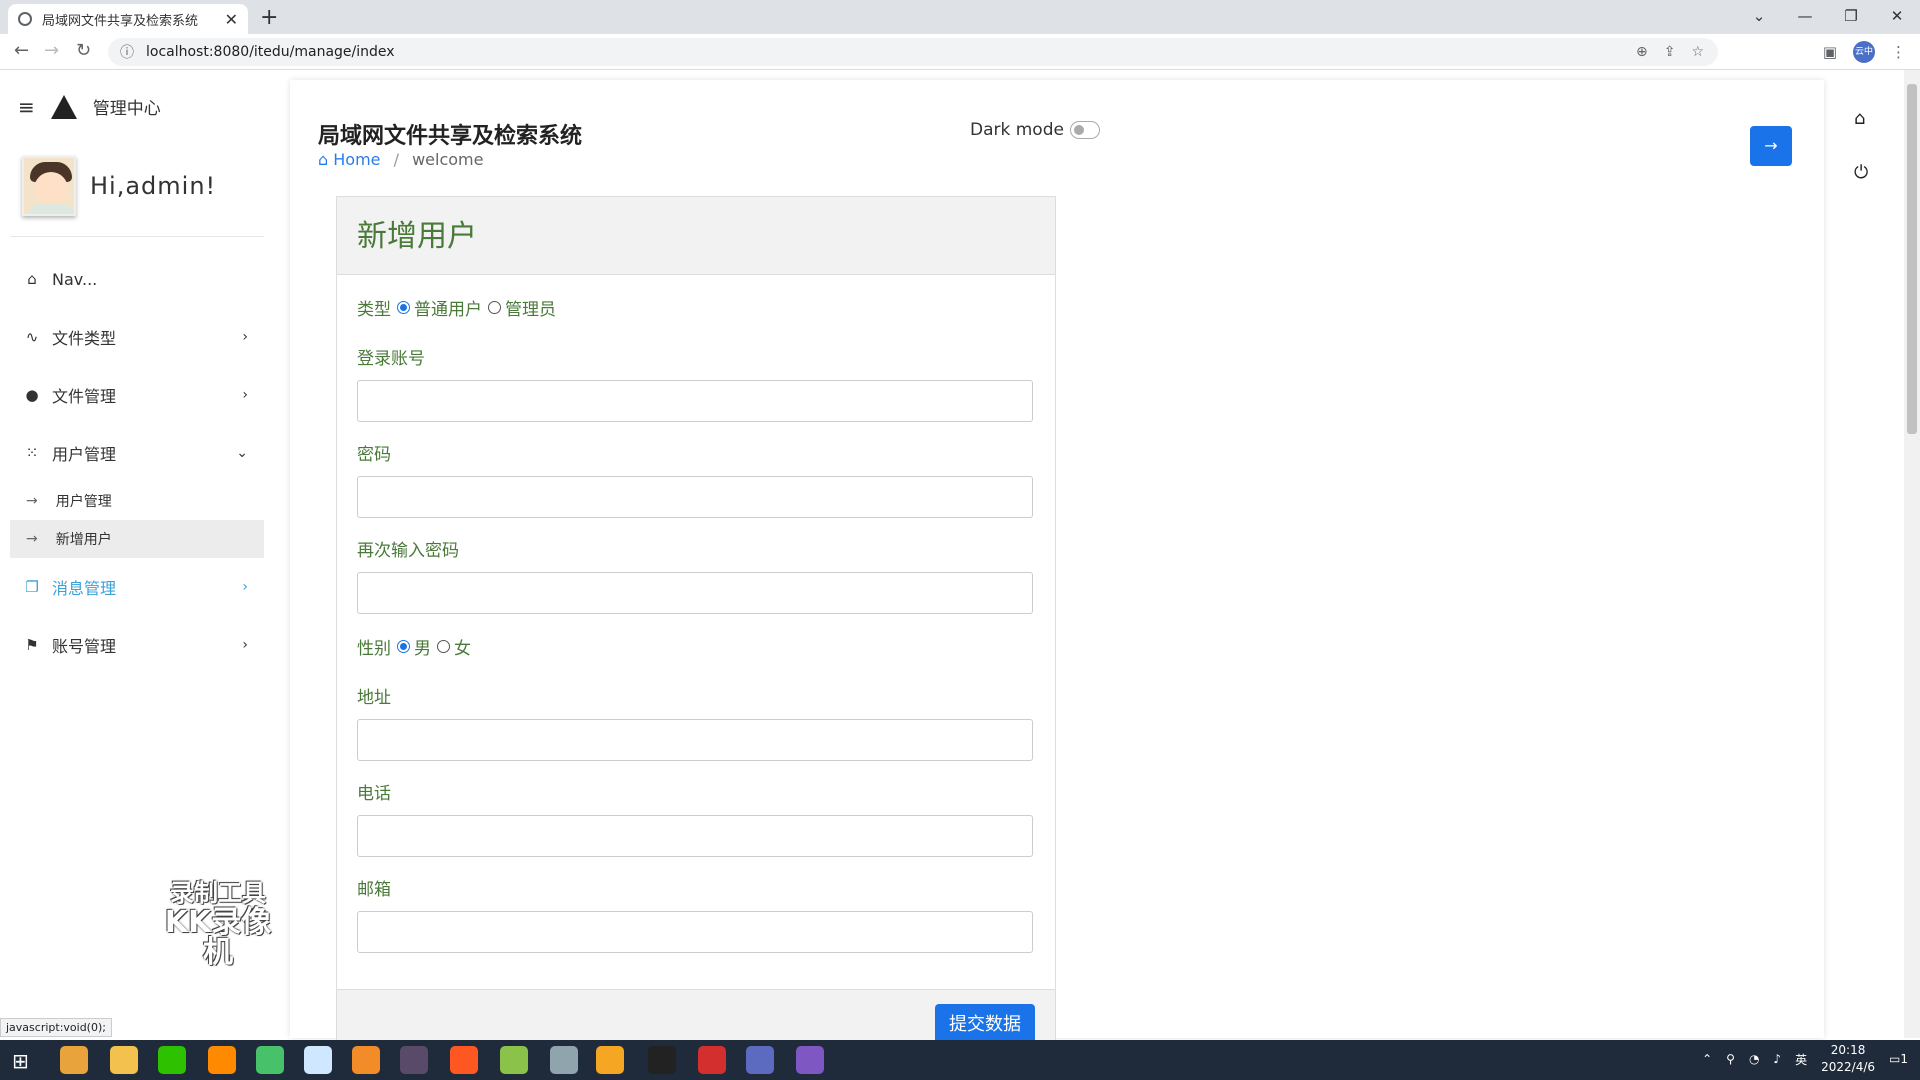  I want to click on wechat-icon, so click(172, 1060).